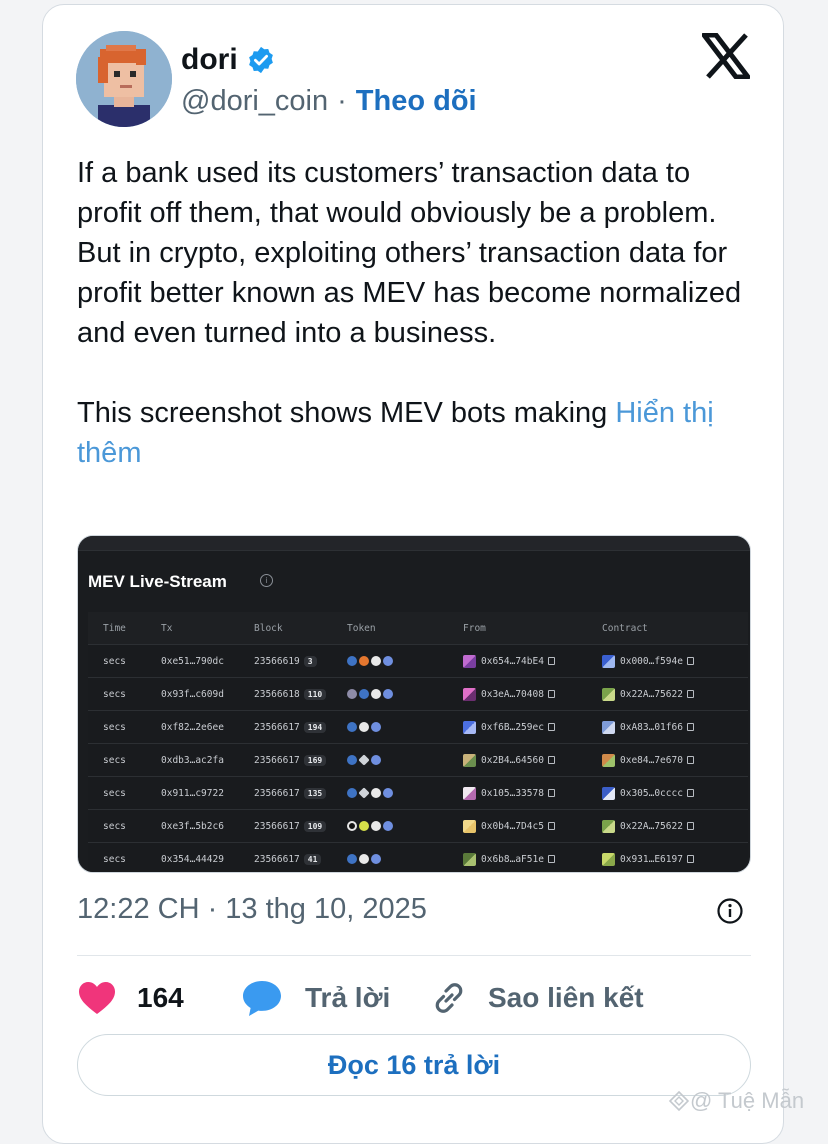 Image resolution: width=828 pixels, height=1144 pixels. Describe the element at coordinates (192, 727) in the screenshot. I see `tx-cell: 0xf82…2e6ee` at that location.